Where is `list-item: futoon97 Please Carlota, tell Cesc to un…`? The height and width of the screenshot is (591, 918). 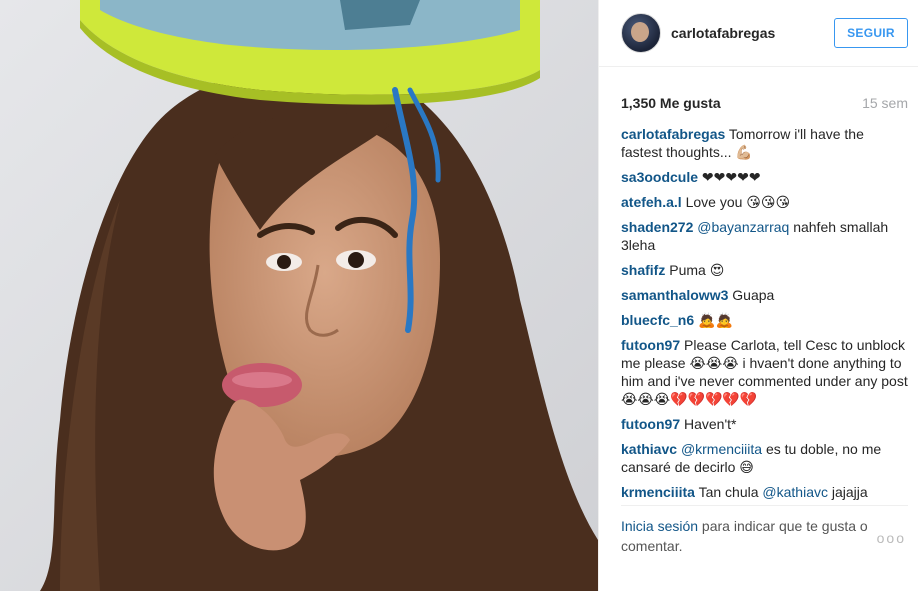 list-item: futoon97 Please Carlota, tell Cesc to un… is located at coordinates (764, 372).